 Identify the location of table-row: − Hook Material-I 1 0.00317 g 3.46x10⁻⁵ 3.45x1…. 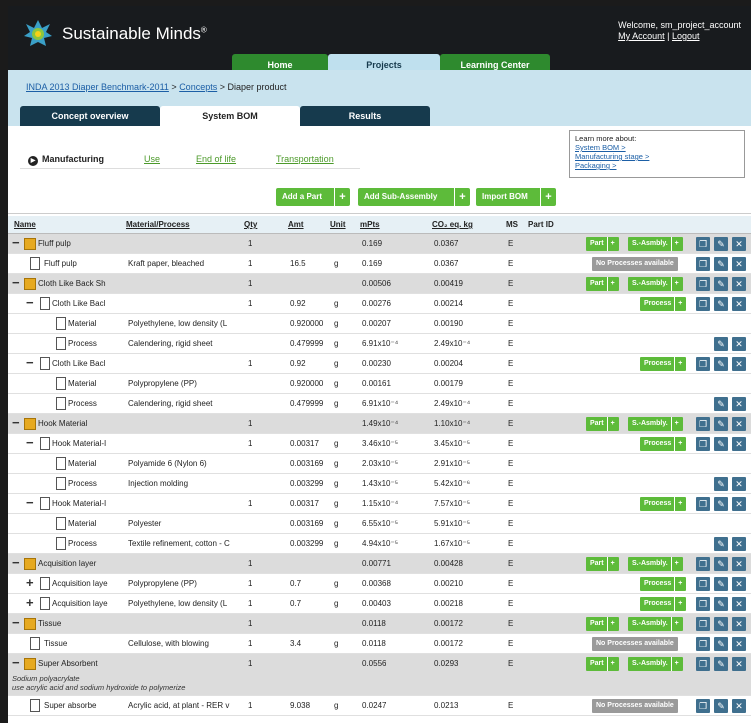
(379, 444).